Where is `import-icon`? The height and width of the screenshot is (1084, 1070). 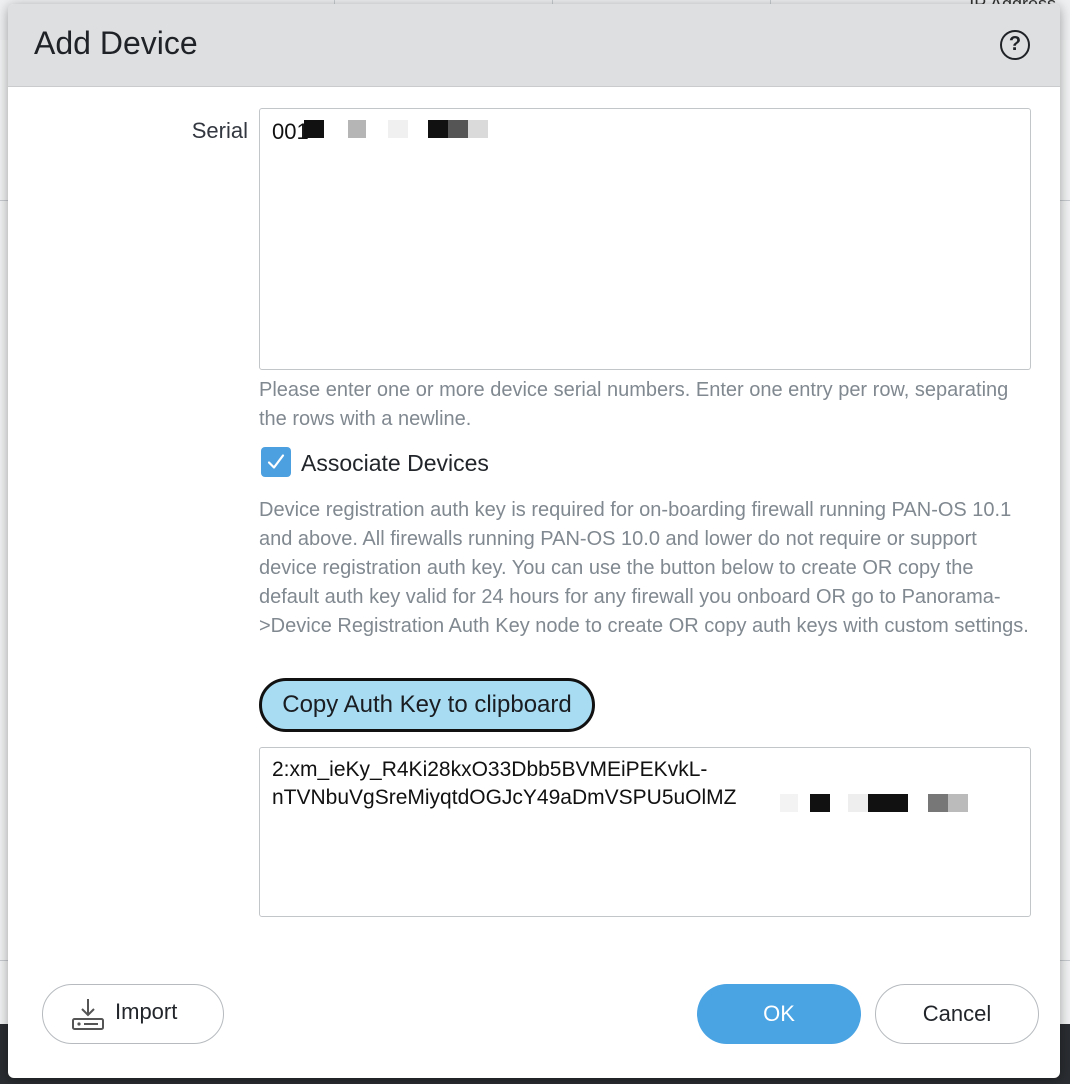
import-icon is located at coordinates (88, 1014).